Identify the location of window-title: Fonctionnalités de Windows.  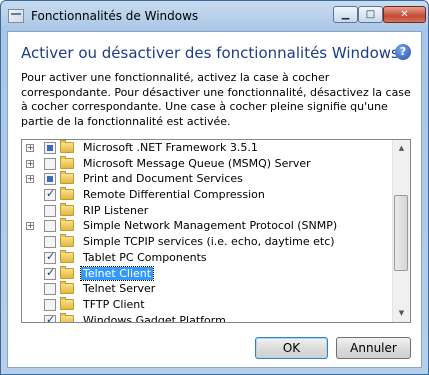
(115, 16).